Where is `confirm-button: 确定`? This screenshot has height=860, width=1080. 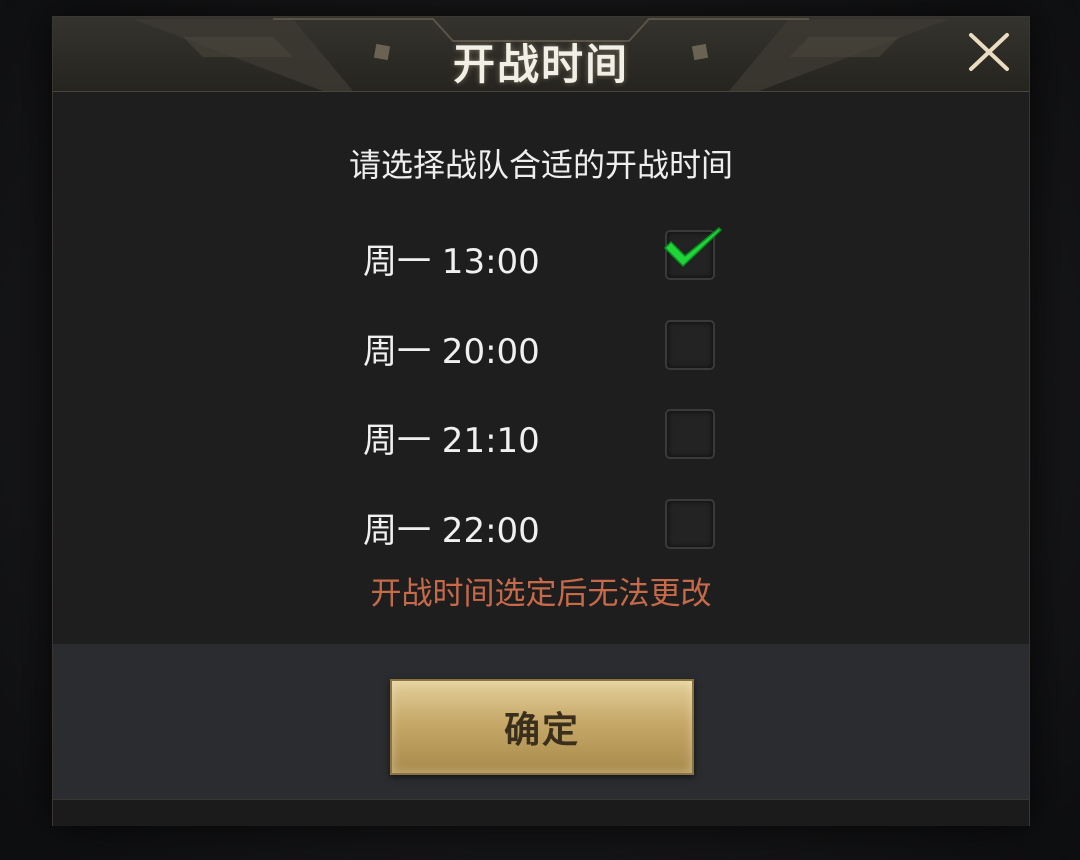 confirm-button: 确定 is located at coordinates (542, 727).